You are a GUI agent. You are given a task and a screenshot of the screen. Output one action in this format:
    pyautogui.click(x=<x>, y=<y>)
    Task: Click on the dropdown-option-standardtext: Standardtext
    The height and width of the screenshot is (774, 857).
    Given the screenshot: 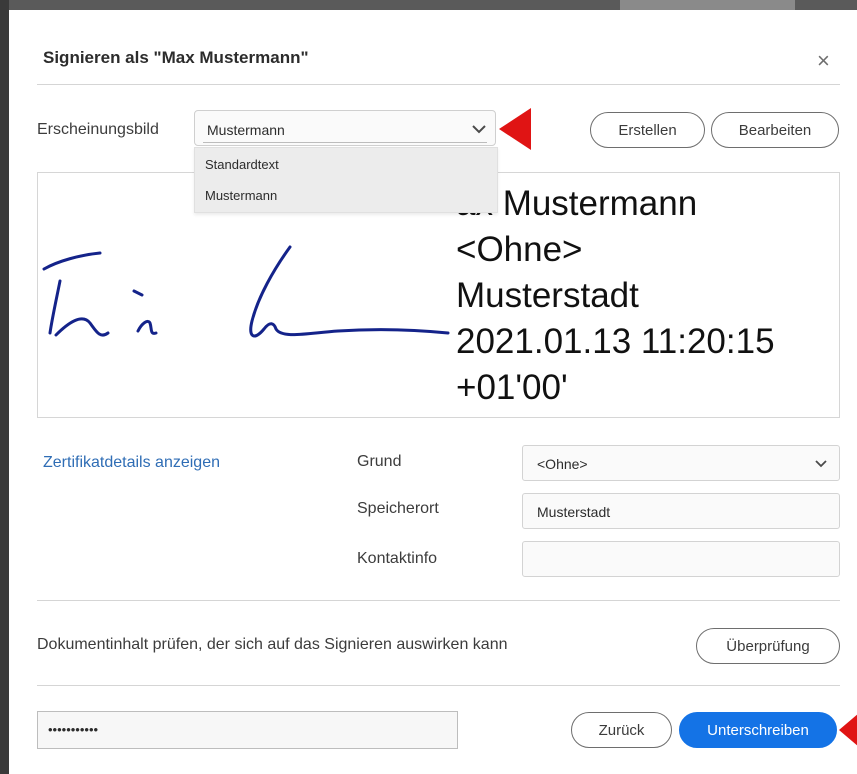 What is the action you would take?
    pyautogui.click(x=242, y=164)
    